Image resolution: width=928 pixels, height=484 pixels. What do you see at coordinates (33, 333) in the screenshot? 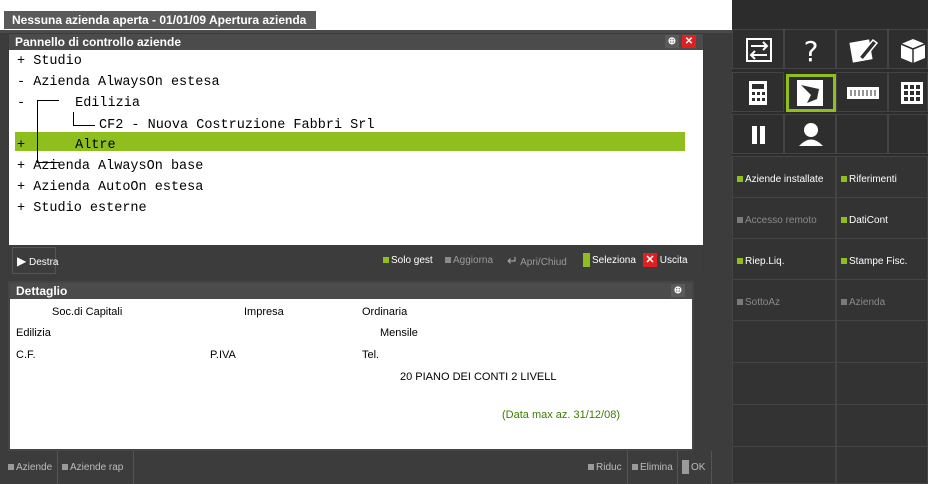
I see `attivita: Edilizia` at bounding box center [33, 333].